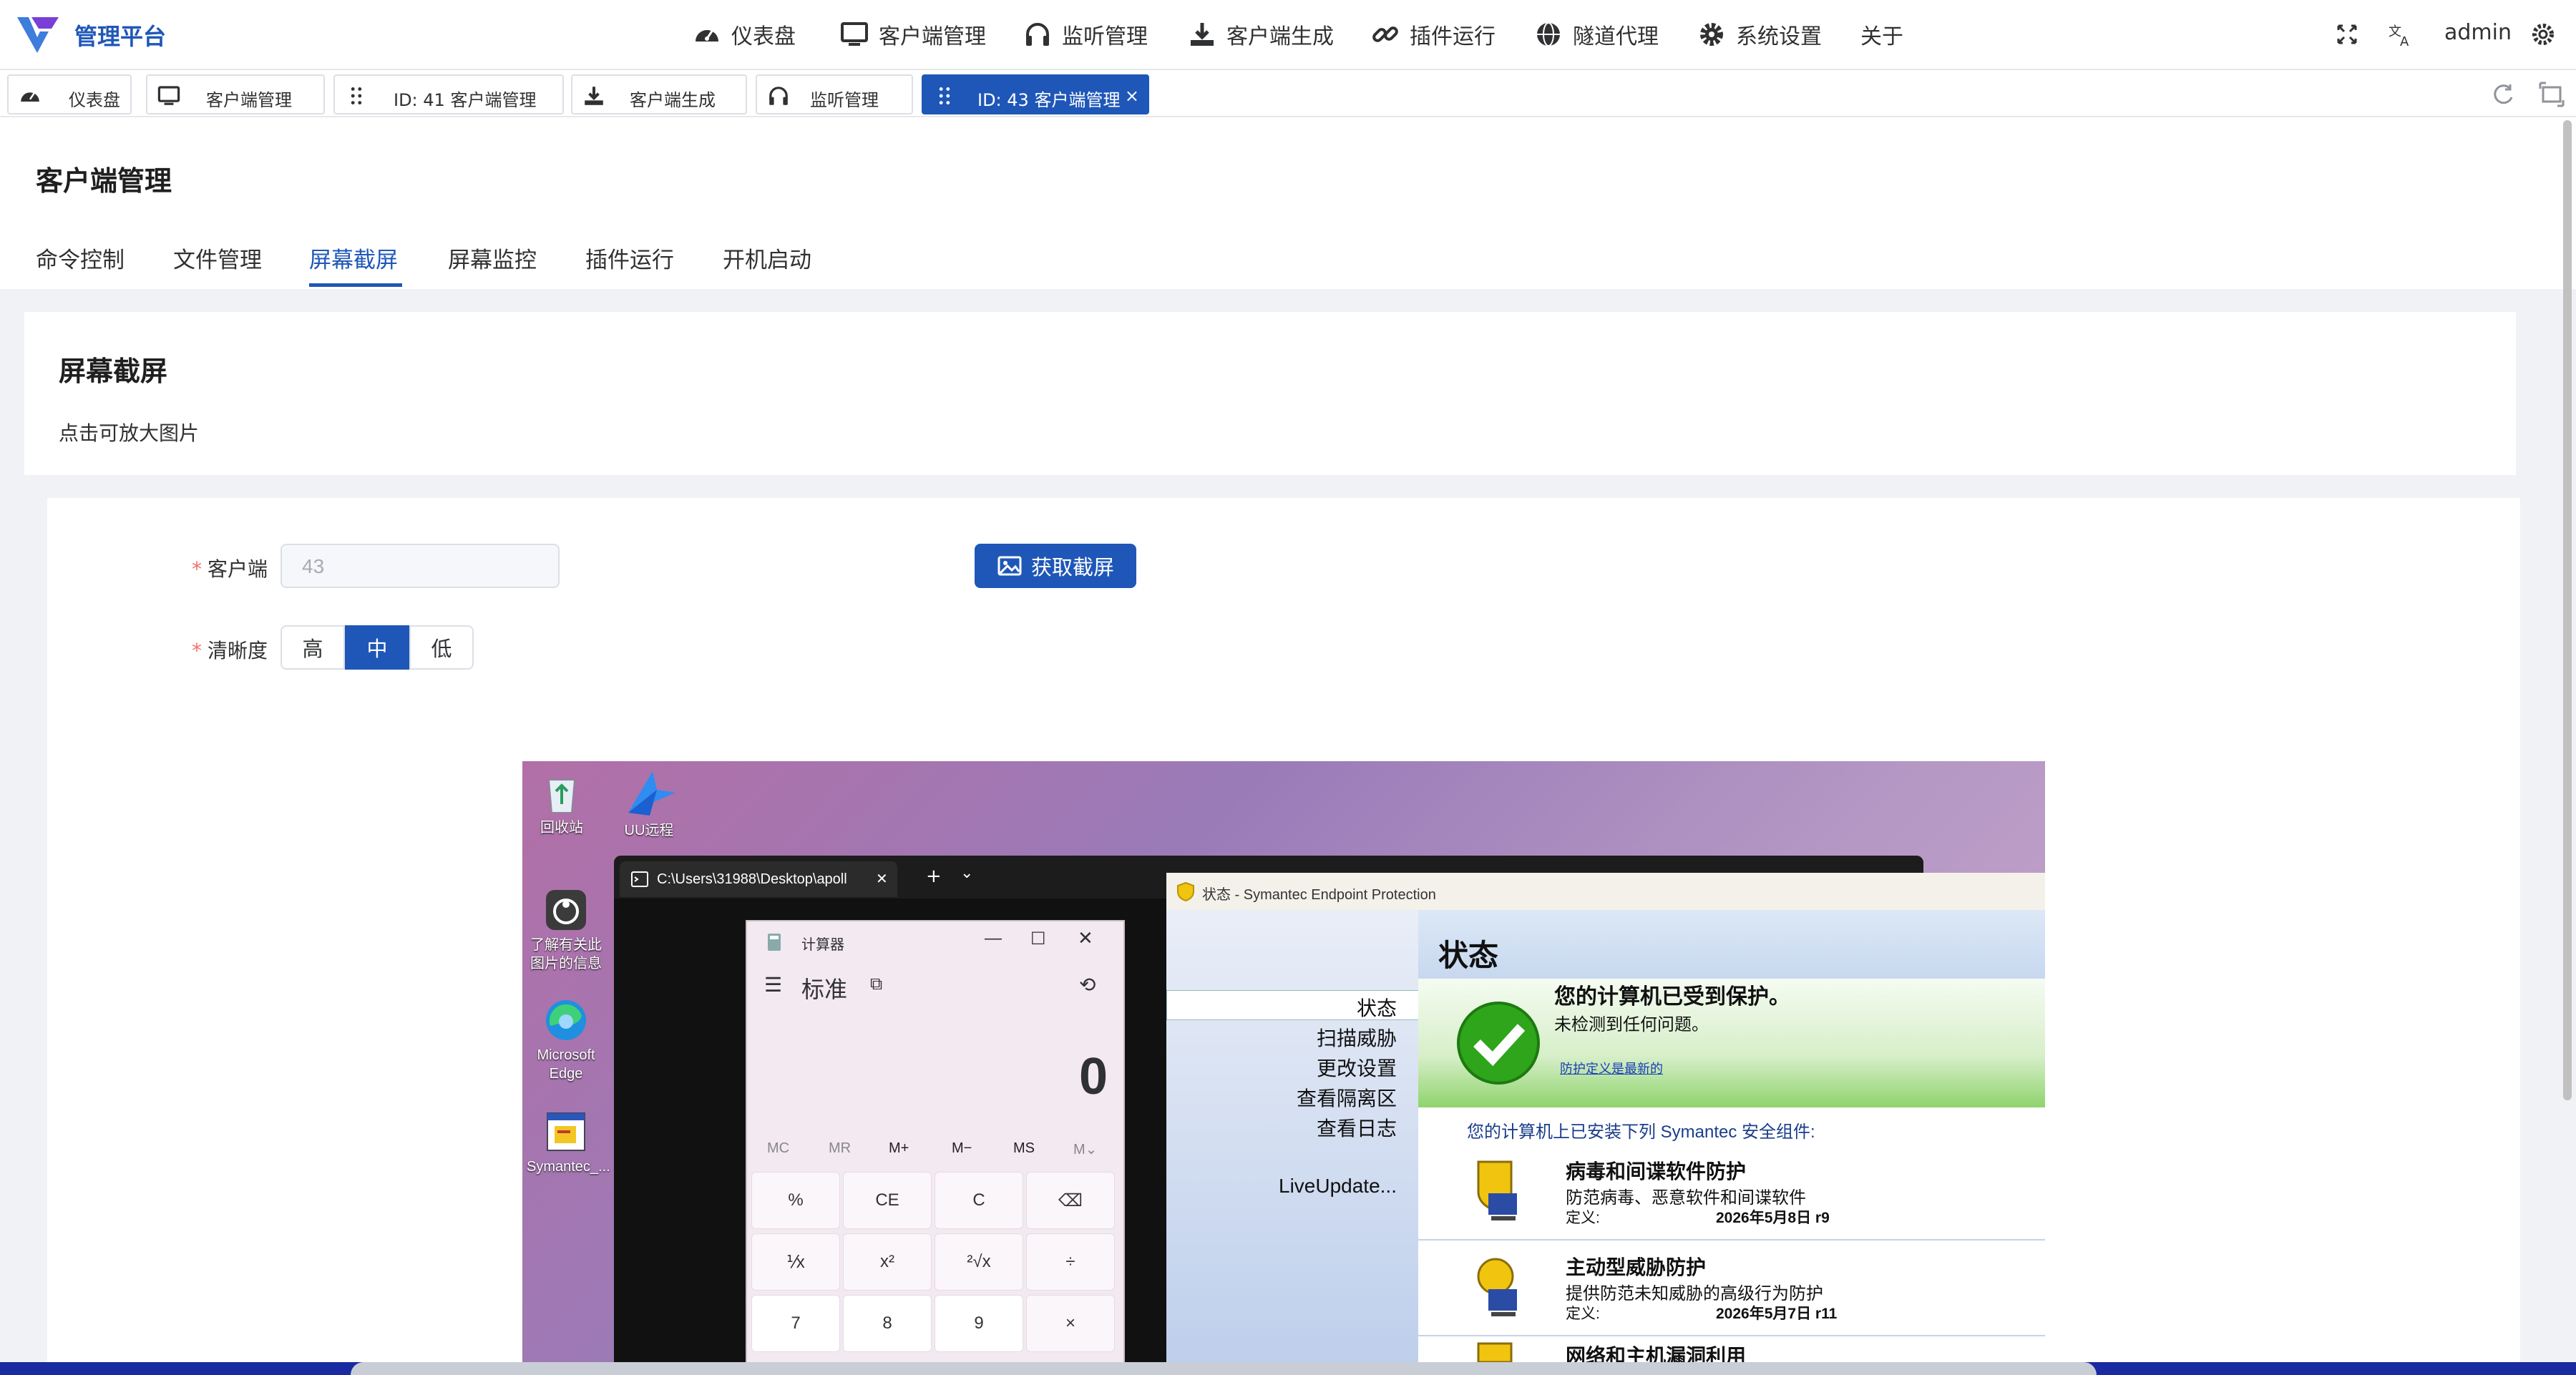 Image resolution: width=2576 pixels, height=1375 pixels. I want to click on nav-label: 插件运行, so click(1453, 36).